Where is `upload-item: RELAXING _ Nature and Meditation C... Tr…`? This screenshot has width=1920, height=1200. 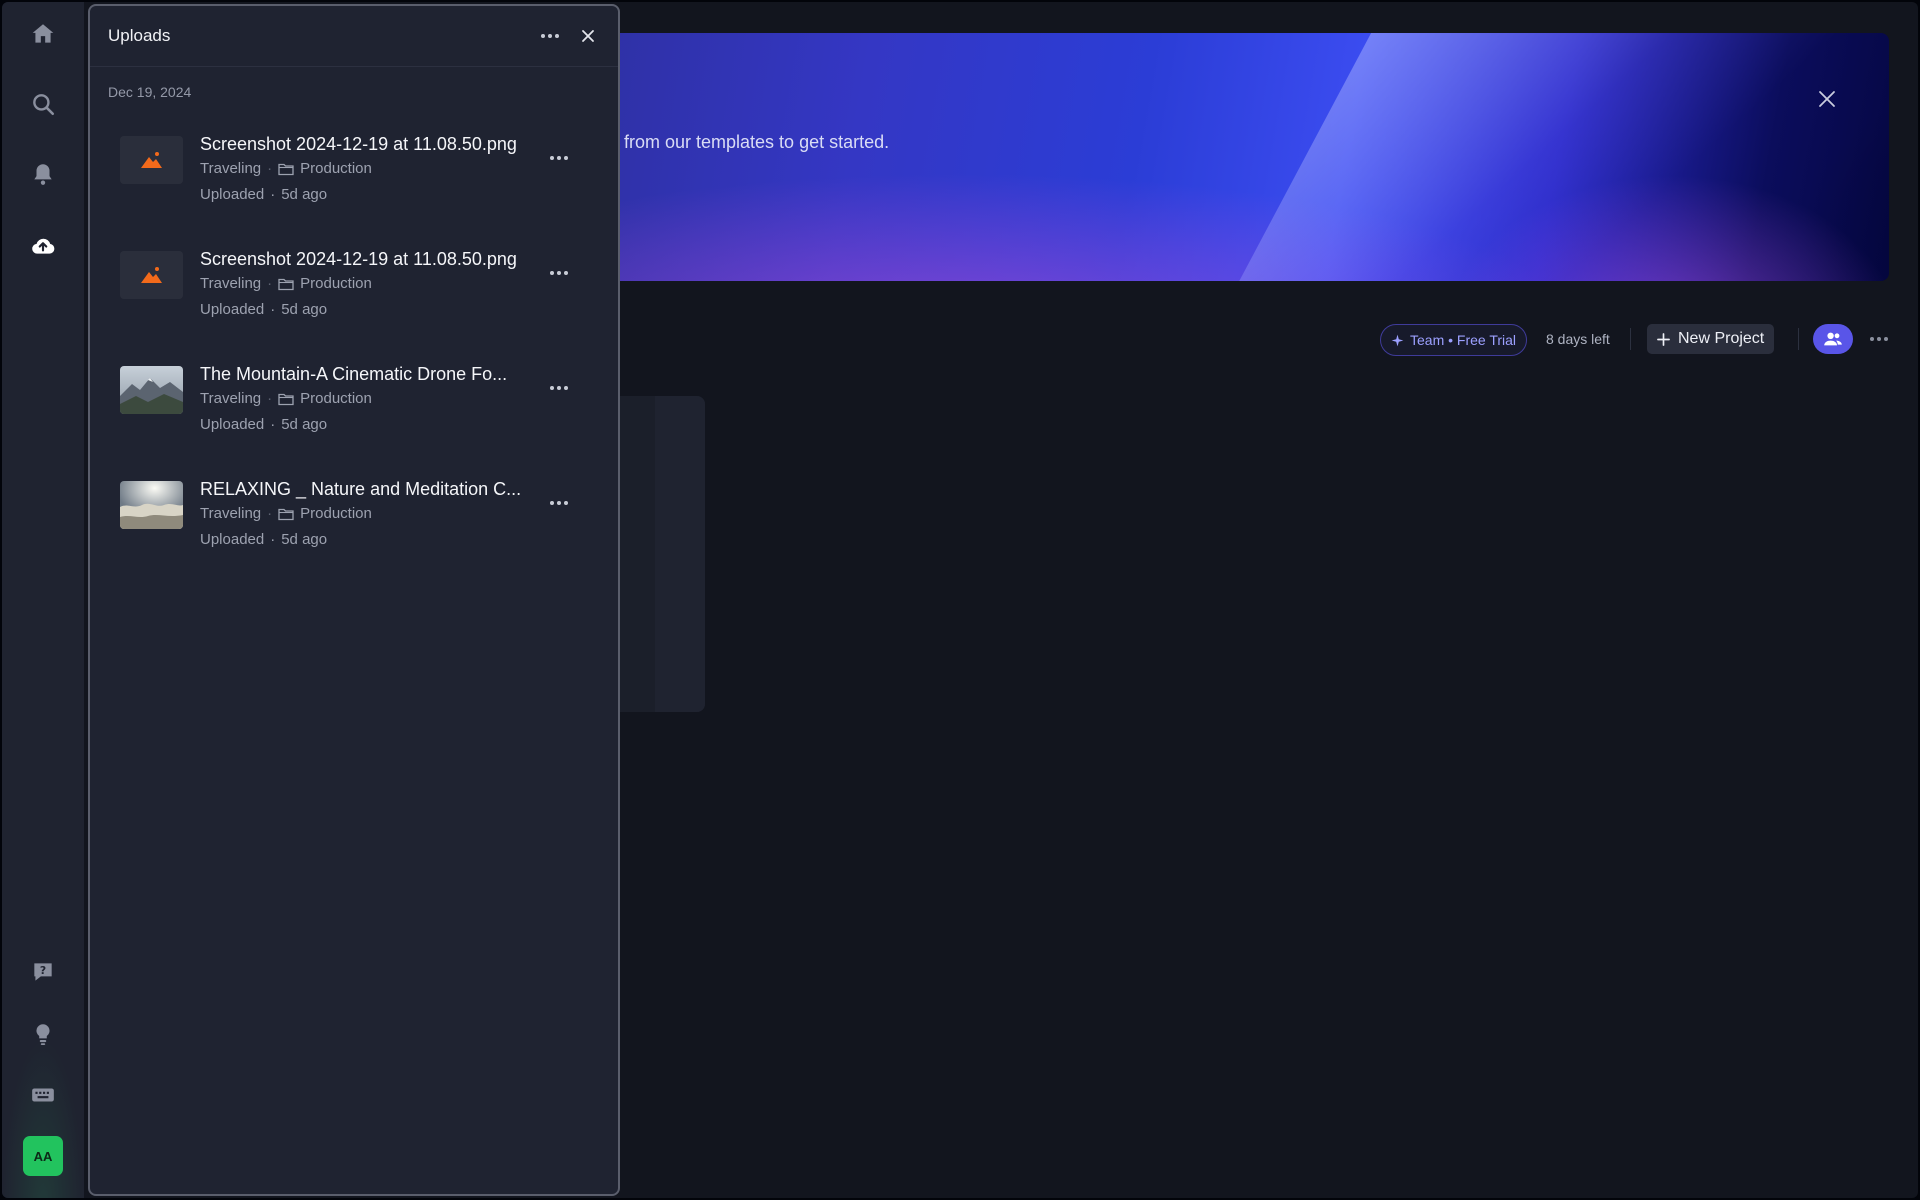 upload-item: RELAXING _ Nature and Meditation C... Tr… is located at coordinates (355, 521).